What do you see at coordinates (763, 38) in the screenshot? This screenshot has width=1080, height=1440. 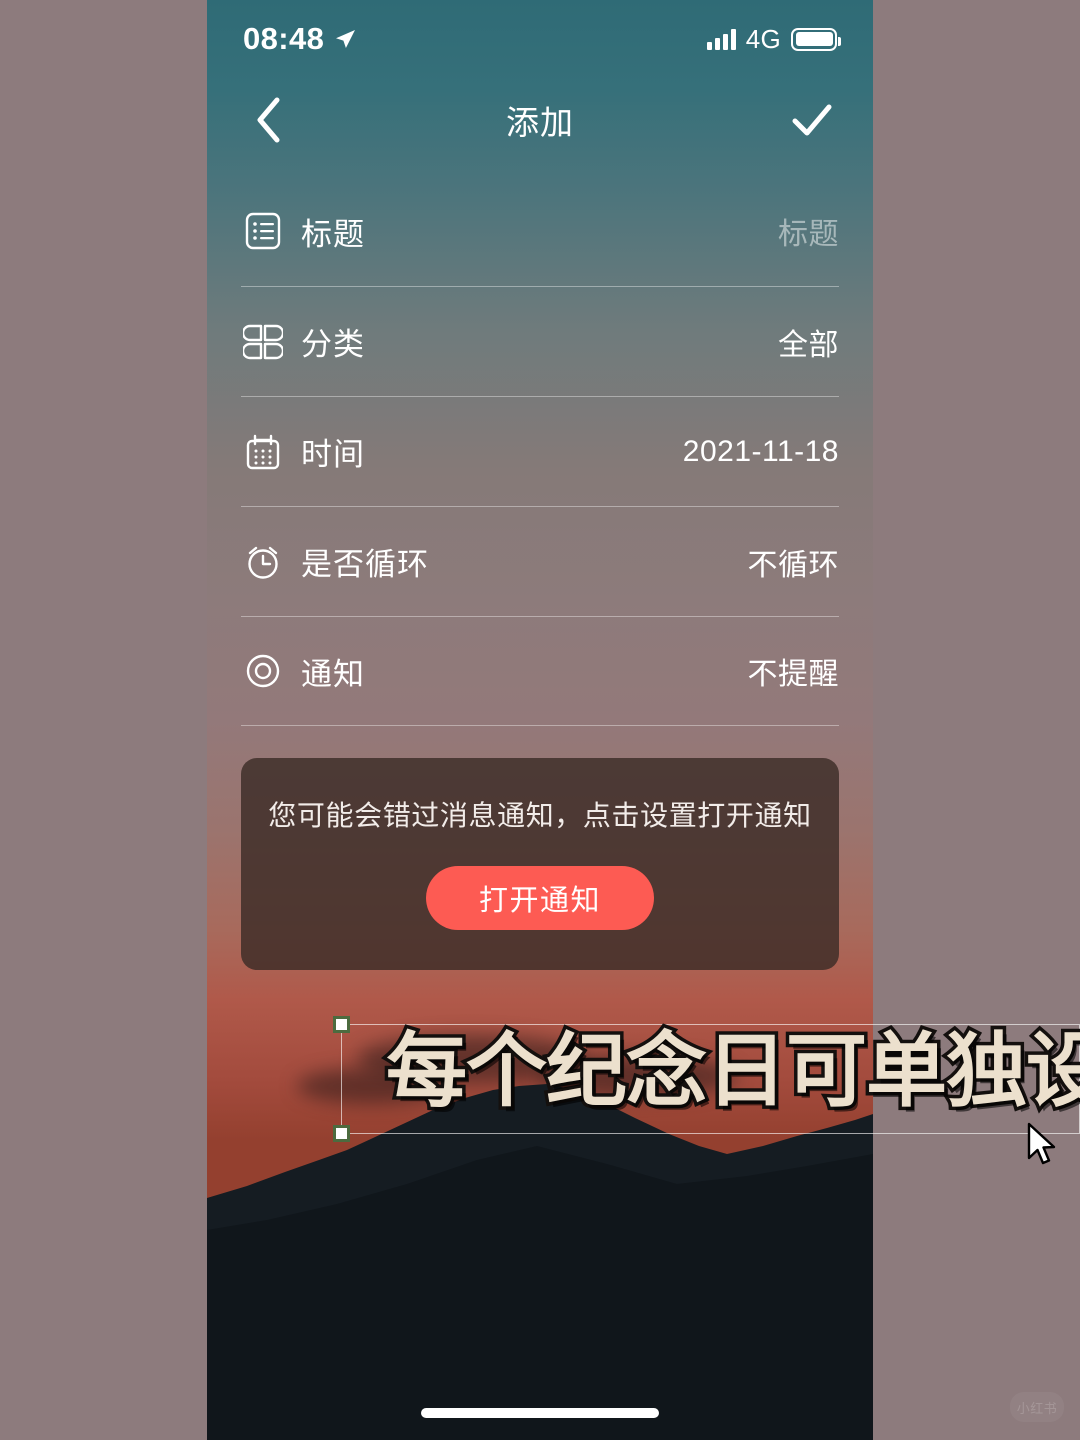 I see `network-type-label: 4G` at bounding box center [763, 38].